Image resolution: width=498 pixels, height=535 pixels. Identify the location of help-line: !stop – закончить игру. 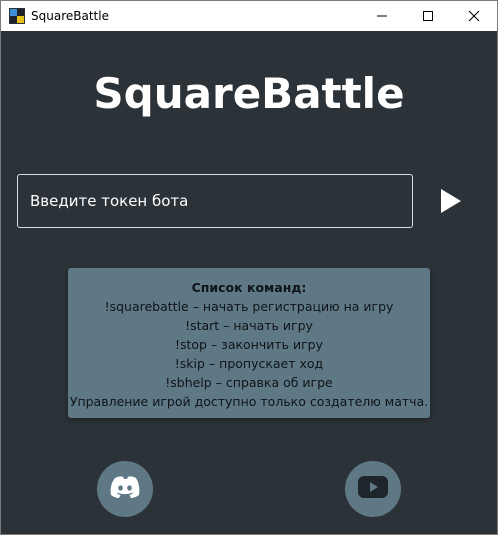
(249, 344).